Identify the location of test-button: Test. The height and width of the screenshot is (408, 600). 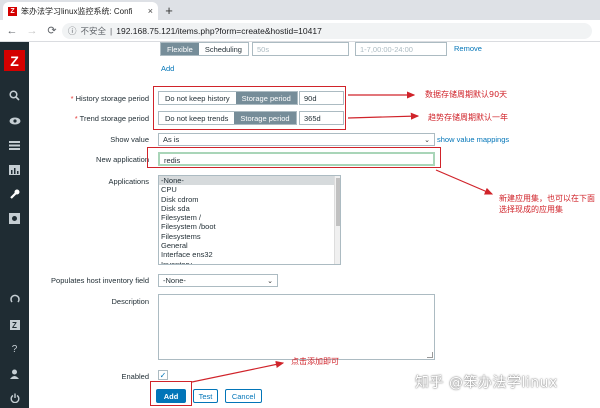
(205, 396).